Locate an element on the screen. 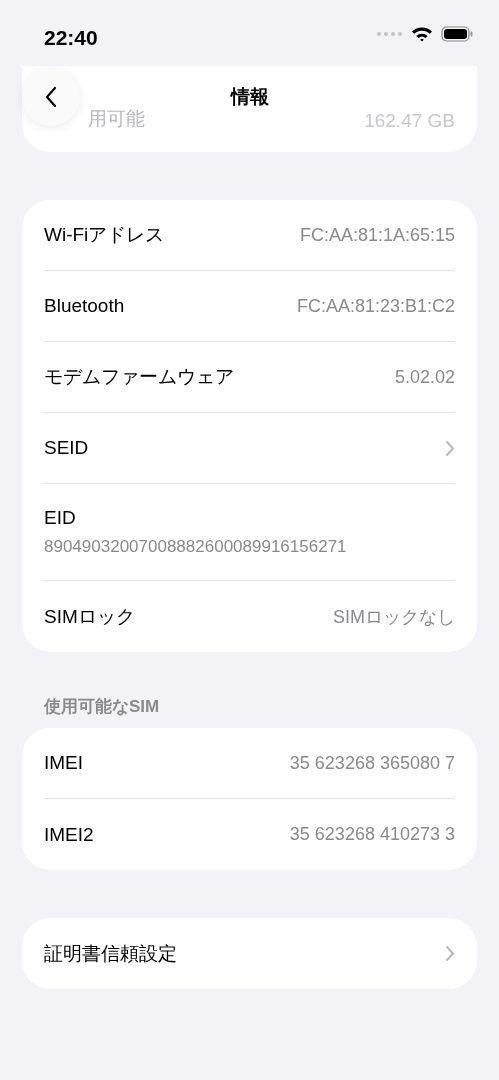  row-value: 35 623268 365080 7 is located at coordinates (372, 763).